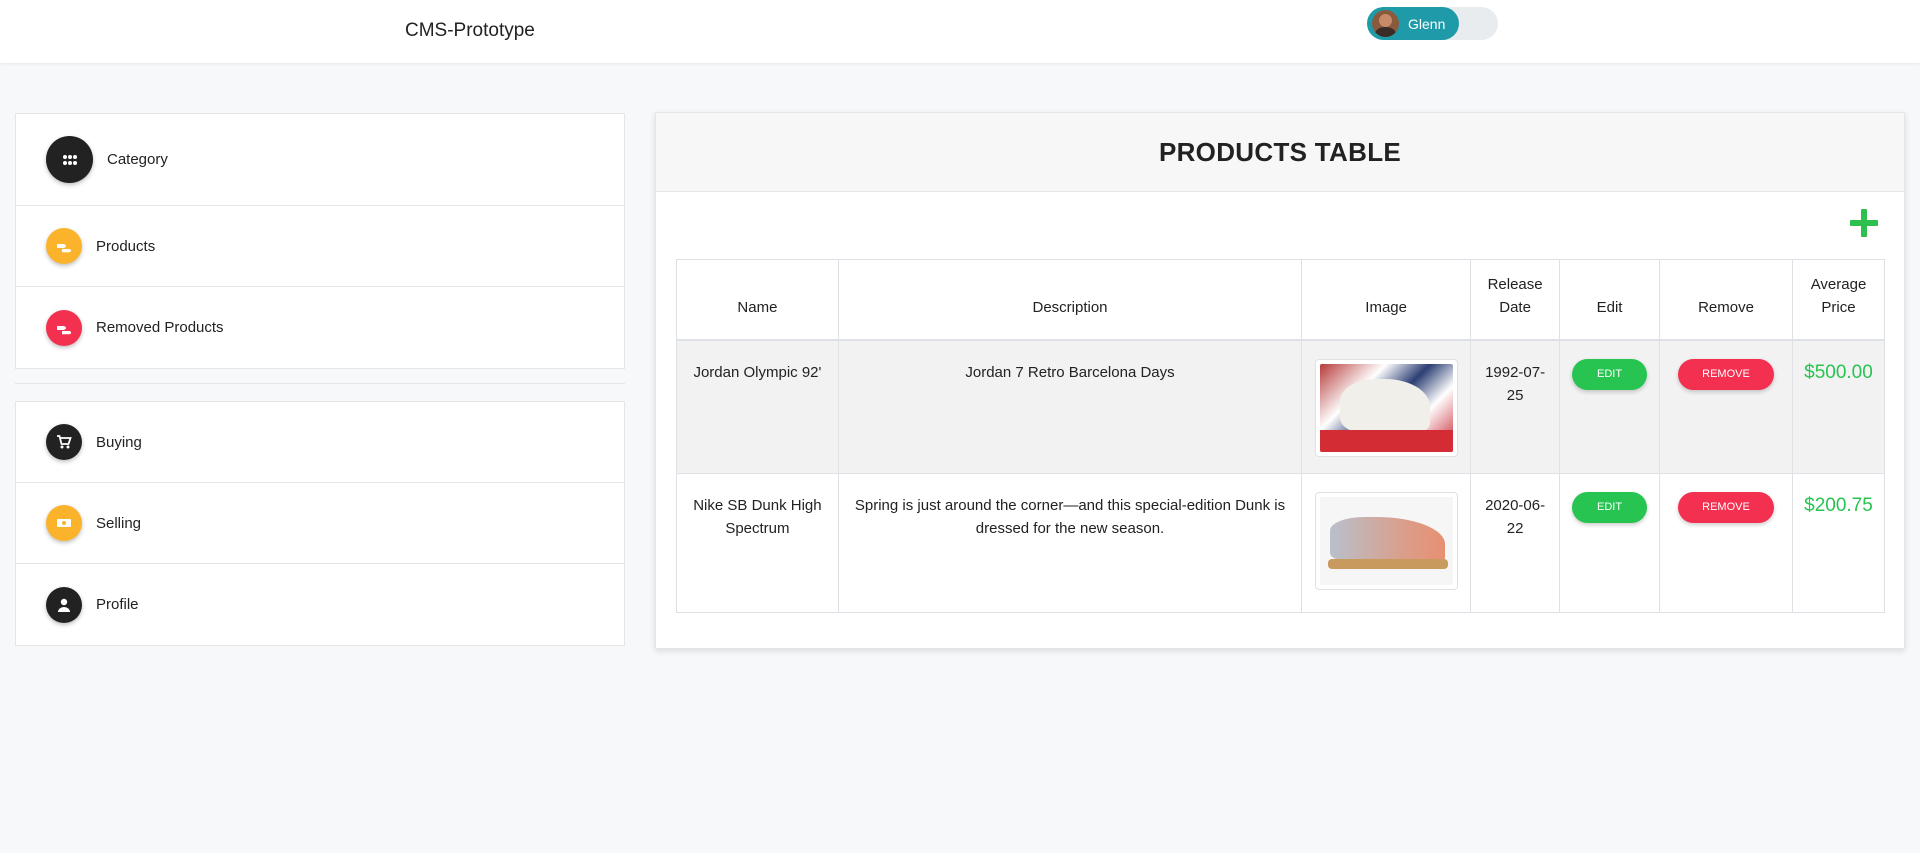 The height and width of the screenshot is (853, 1920). I want to click on grid-icon, so click(69, 159).